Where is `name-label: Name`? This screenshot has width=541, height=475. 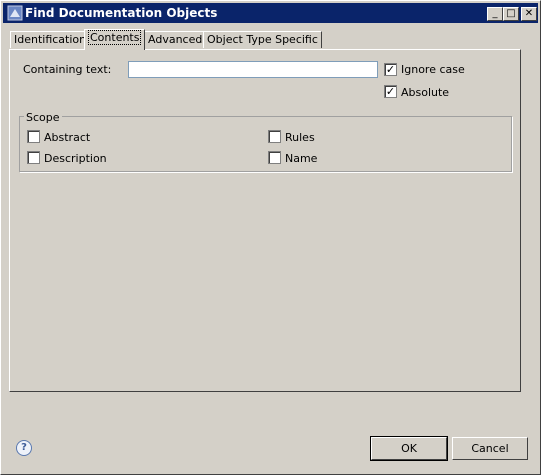
name-label: Name is located at coordinates (301, 158).